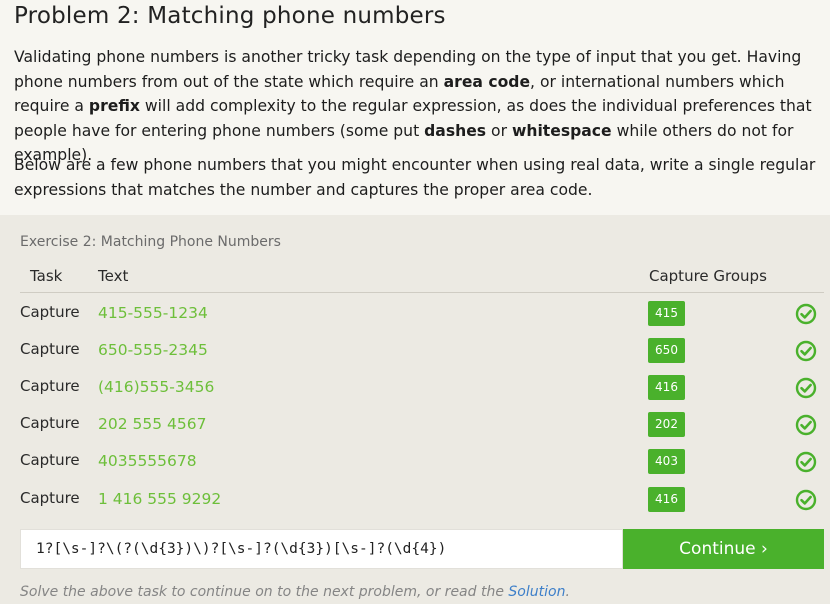 The width and height of the screenshot is (830, 604). What do you see at coordinates (147, 461) in the screenshot?
I see `test-string: 4035555678` at bounding box center [147, 461].